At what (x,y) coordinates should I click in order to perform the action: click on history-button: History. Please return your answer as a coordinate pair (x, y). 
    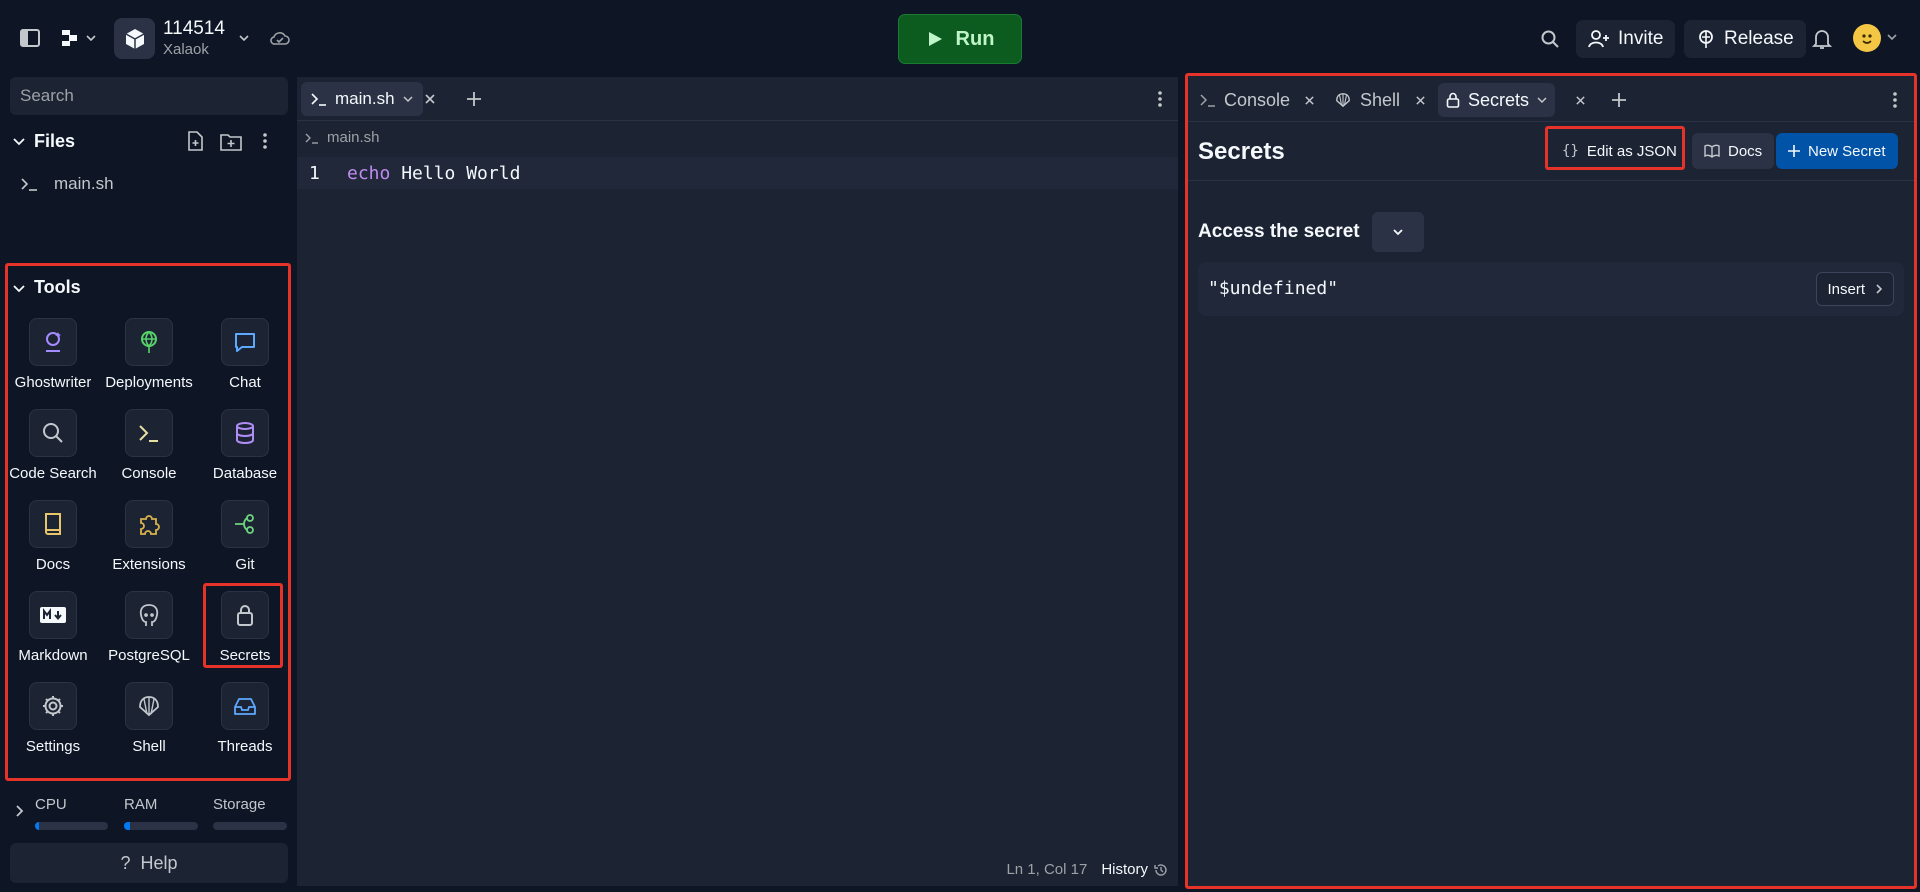
    Looking at the image, I should click on (1134, 869).